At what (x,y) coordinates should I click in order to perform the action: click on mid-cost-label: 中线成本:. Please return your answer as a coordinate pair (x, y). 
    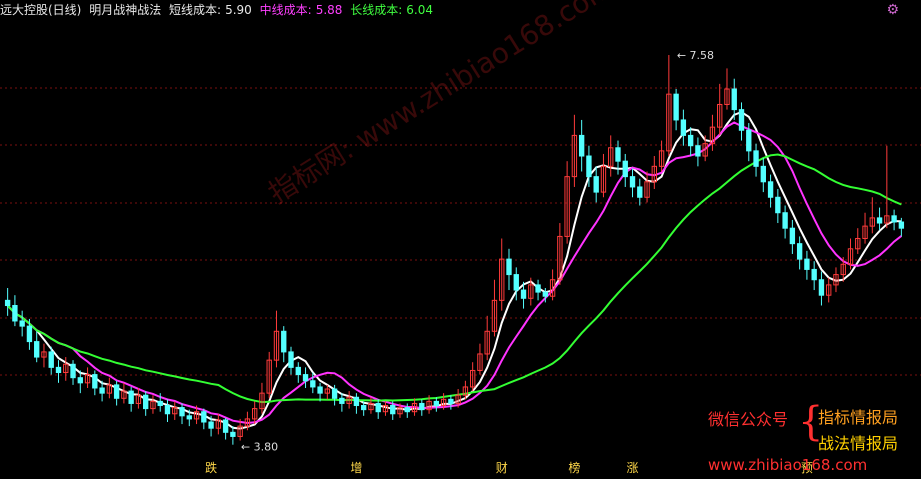
    Looking at the image, I should click on (285, 10).